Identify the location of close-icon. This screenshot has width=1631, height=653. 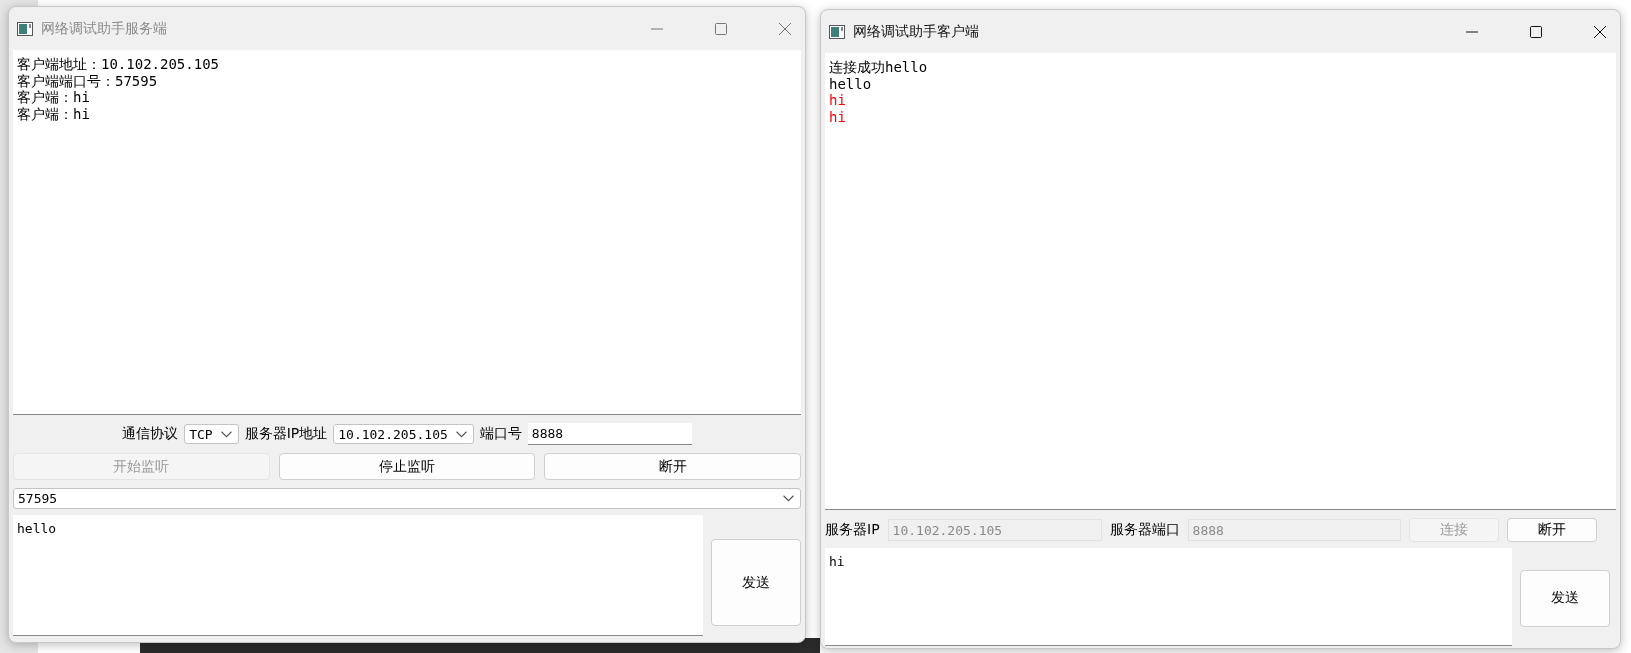
(1600, 31).